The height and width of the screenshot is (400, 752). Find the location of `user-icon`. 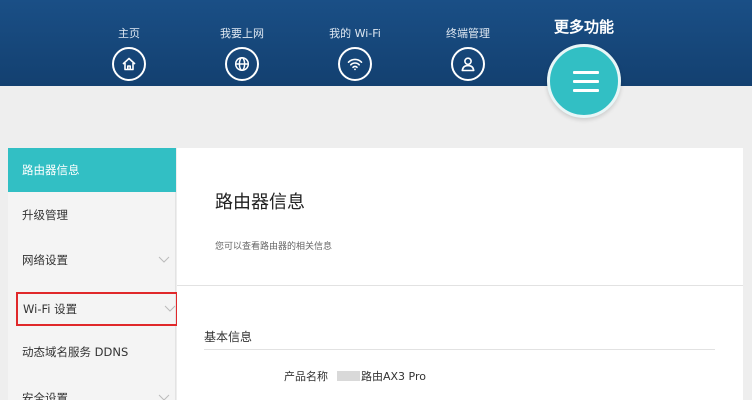

user-icon is located at coordinates (468, 64).